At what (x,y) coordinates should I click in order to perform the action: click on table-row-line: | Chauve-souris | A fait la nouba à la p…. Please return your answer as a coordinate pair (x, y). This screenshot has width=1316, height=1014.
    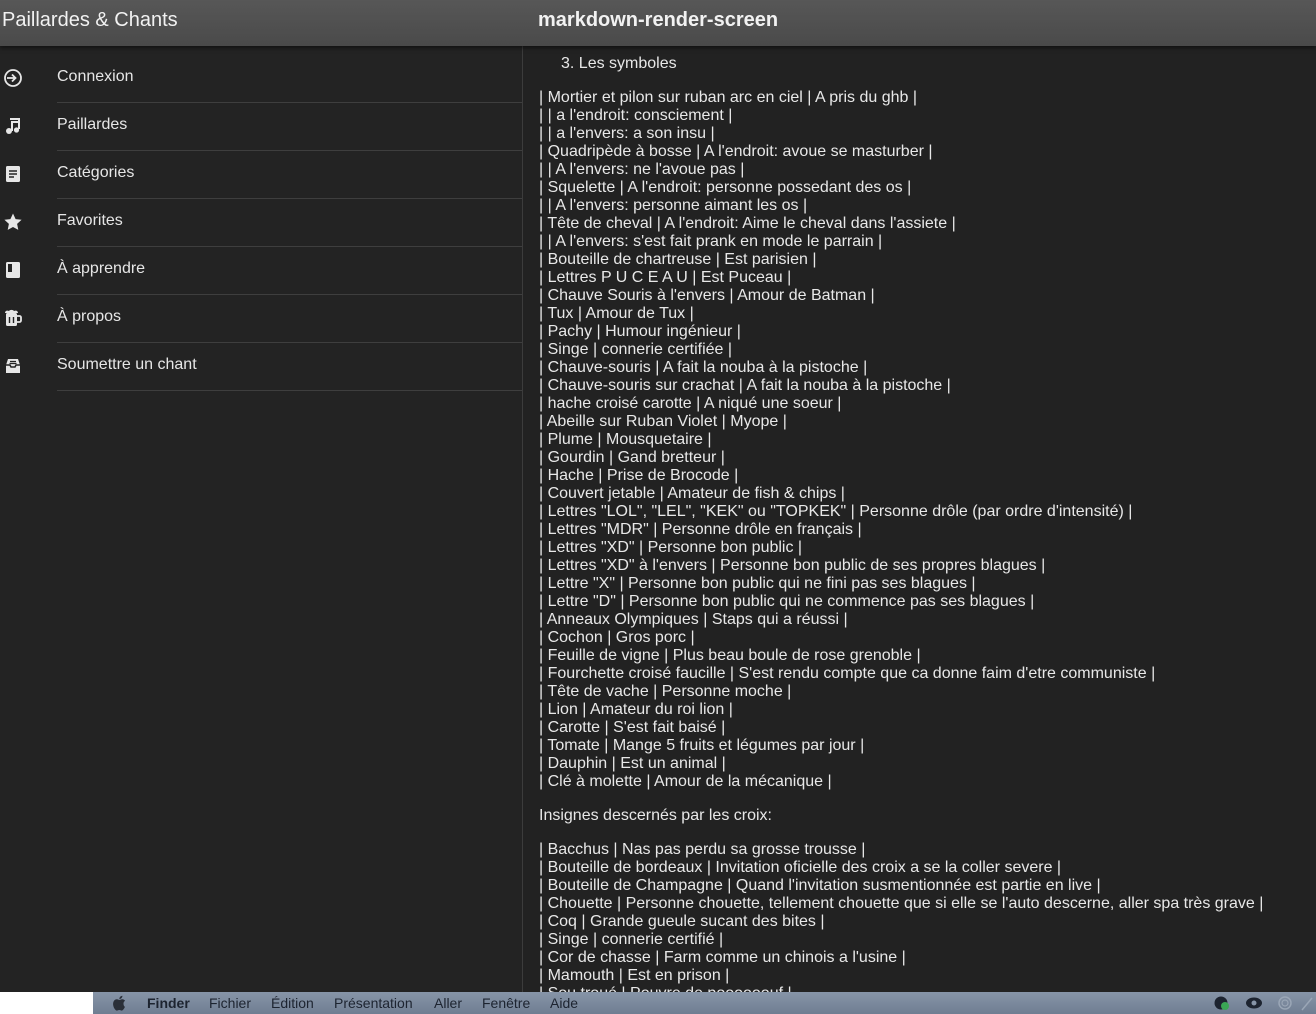
    Looking at the image, I should click on (703, 367).